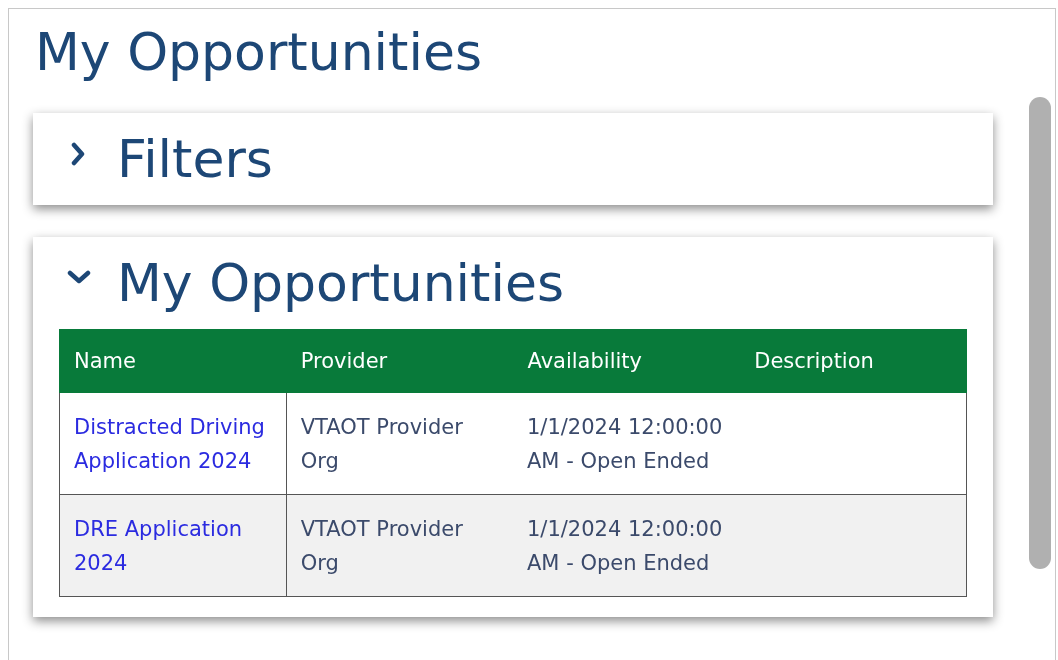  I want to click on column-header: Name, so click(173, 361).